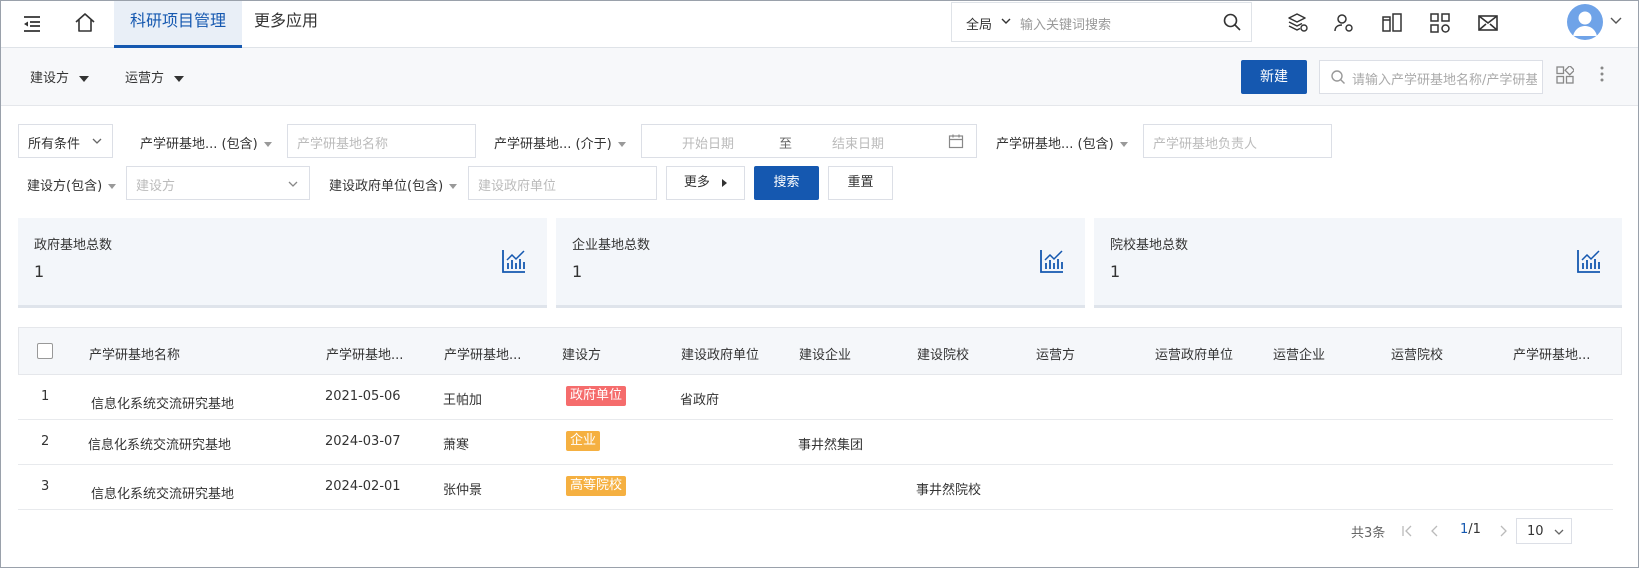 Image resolution: width=1639 pixels, height=568 pixels. What do you see at coordinates (363, 486) in the screenshot?
I see `date-cell: 2024-02-01` at bounding box center [363, 486].